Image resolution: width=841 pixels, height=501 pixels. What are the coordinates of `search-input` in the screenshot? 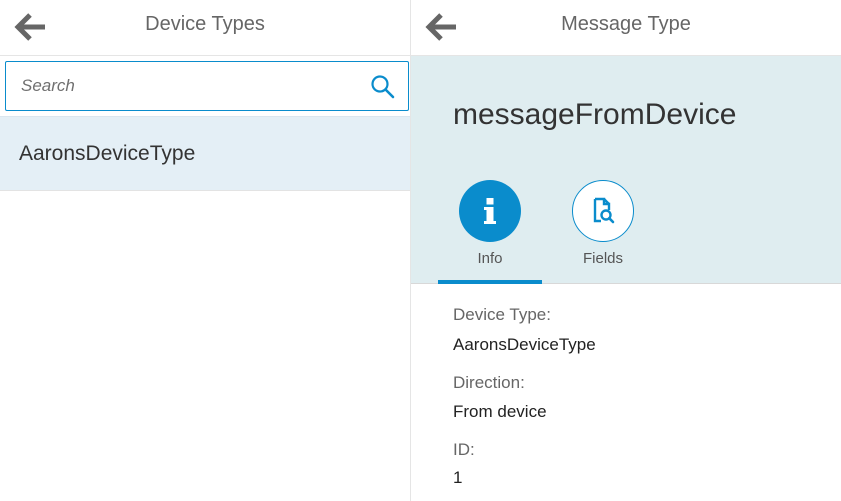 It's located at (181, 86).